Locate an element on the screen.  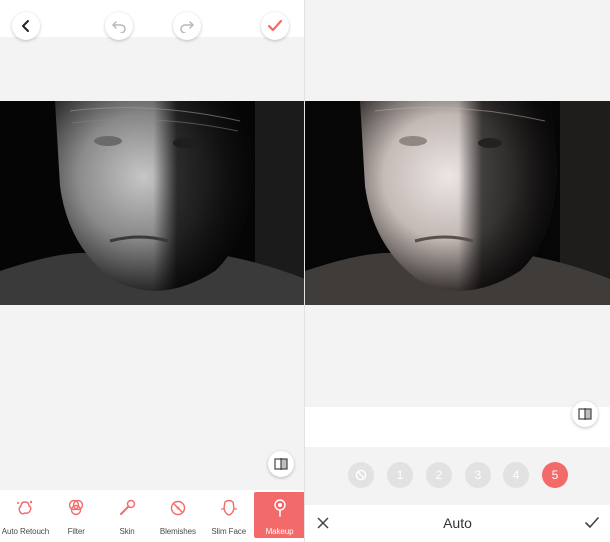
confirm-button is located at coordinates (275, 26).